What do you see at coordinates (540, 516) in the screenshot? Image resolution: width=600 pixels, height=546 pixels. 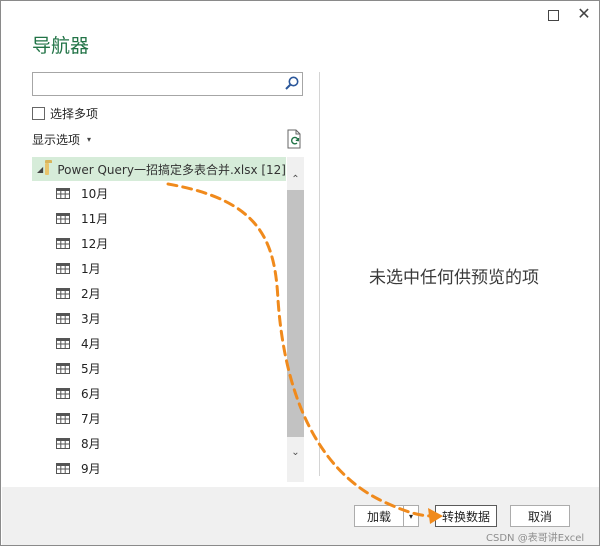 I see `cancel-button: 取消` at bounding box center [540, 516].